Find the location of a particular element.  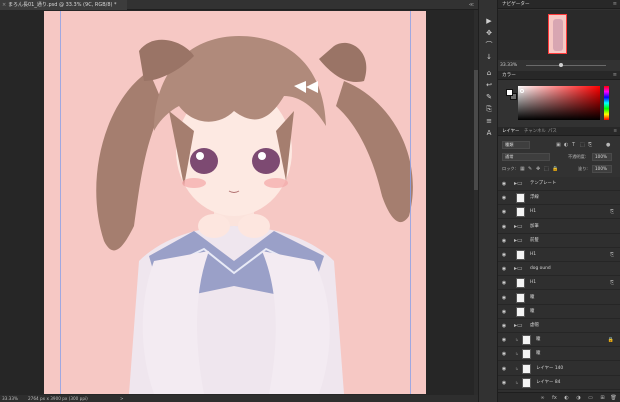

new-group-icon: ▭ is located at coordinates (590, 398).